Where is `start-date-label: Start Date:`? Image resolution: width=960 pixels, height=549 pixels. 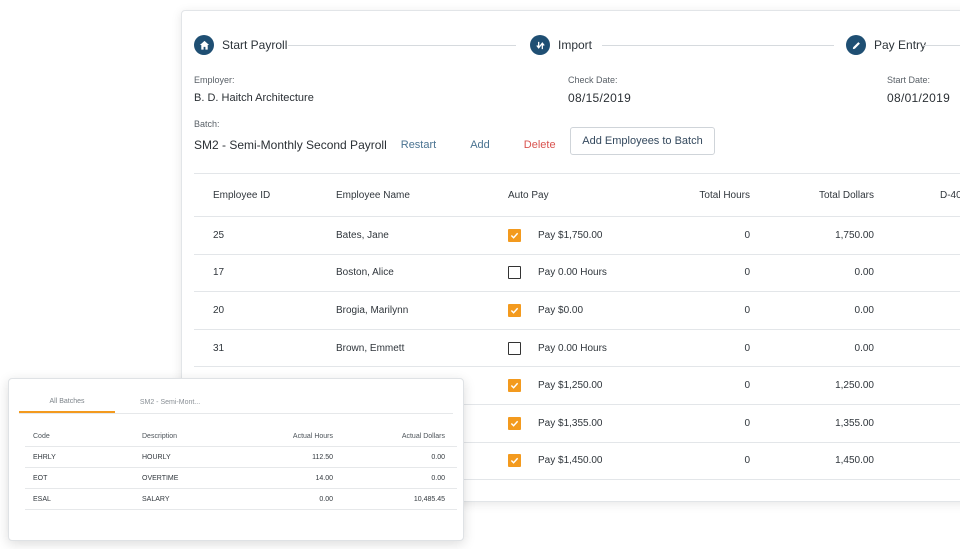 start-date-label: Start Date: is located at coordinates (909, 80).